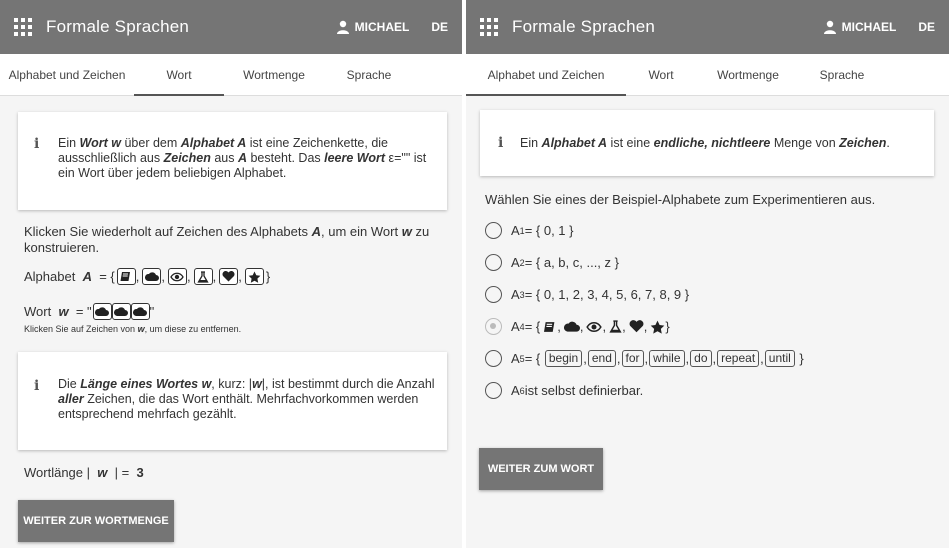 This screenshot has width=949, height=548. Describe the element at coordinates (541, 469) in the screenshot. I see `next-word-button: WEITER ZUM WORT` at that location.